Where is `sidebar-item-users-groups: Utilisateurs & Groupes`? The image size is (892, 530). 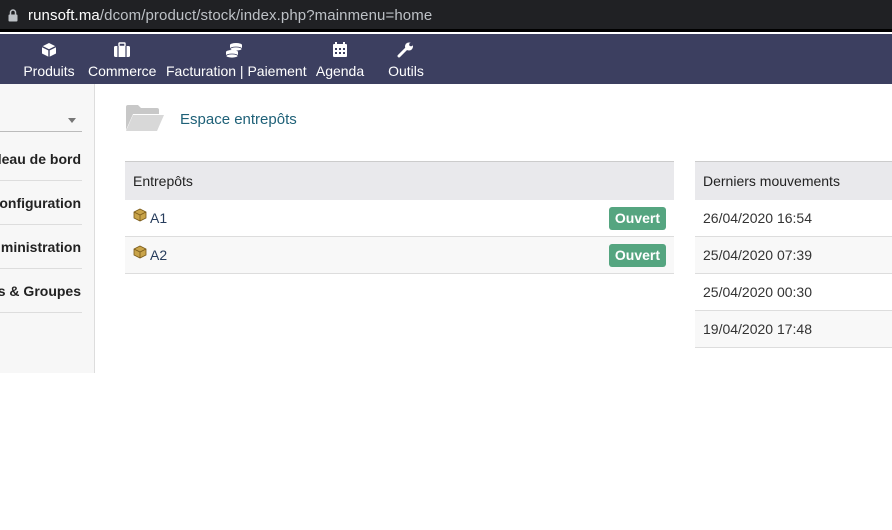 sidebar-item-users-groups: Utilisateurs & Groupes is located at coordinates (41, 291).